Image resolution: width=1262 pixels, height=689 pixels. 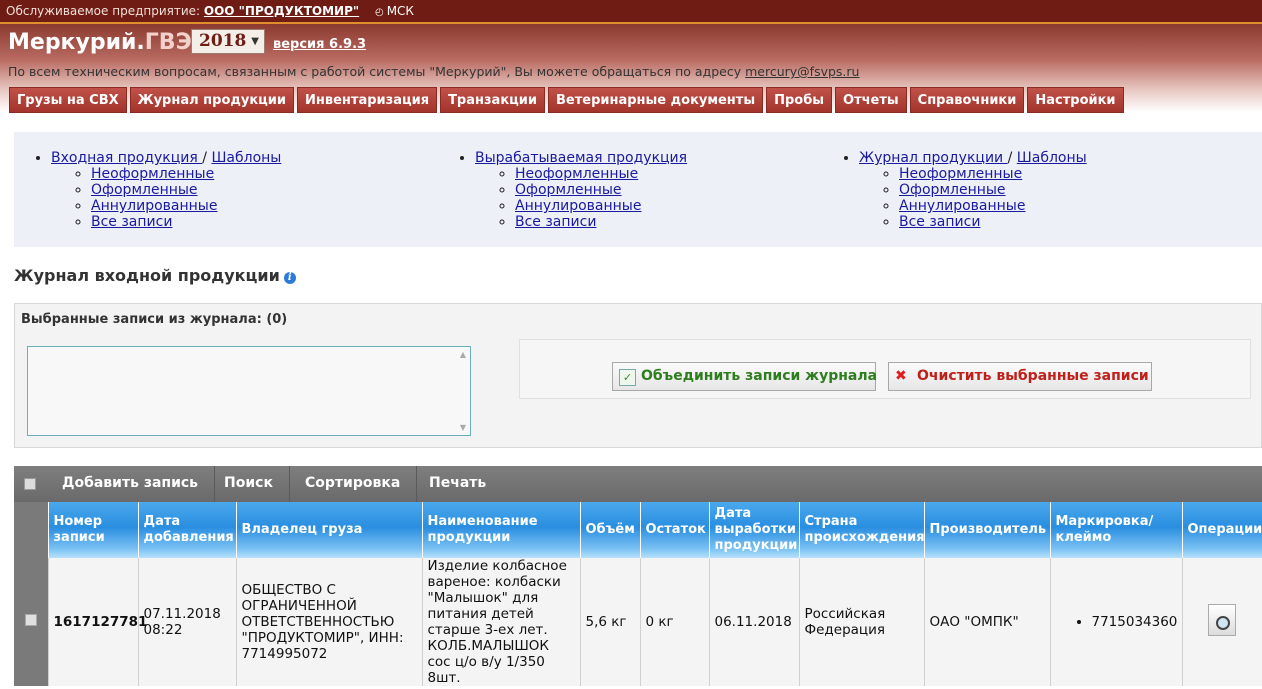 I want to click on link-produced-products: Вырабатываемая продукция, so click(x=581, y=158).